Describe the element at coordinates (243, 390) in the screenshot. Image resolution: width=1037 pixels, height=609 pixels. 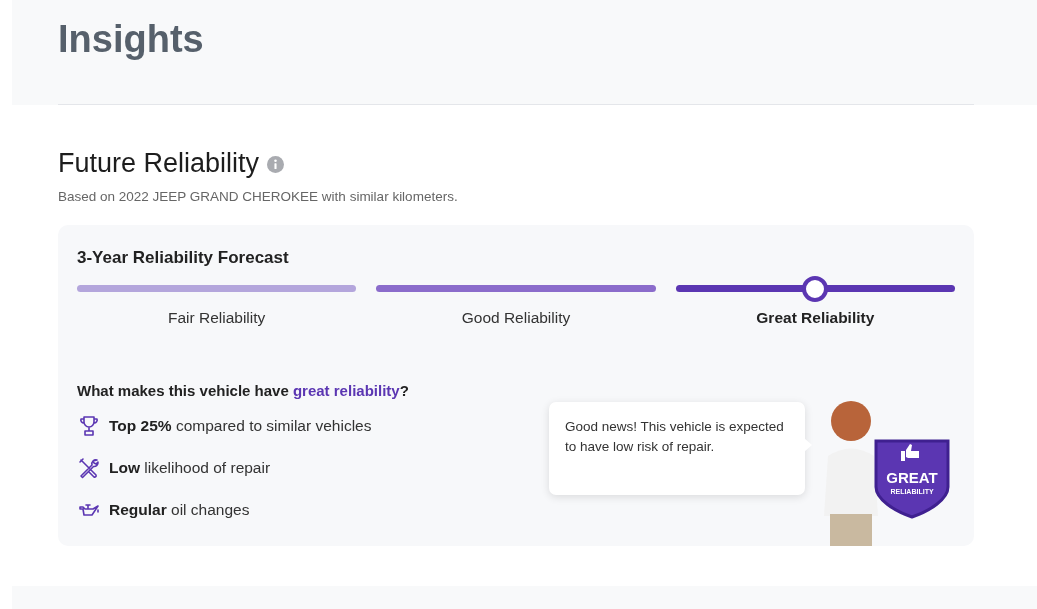
I see `reliability-question: What makes this vehicle have great reliability?` at that location.